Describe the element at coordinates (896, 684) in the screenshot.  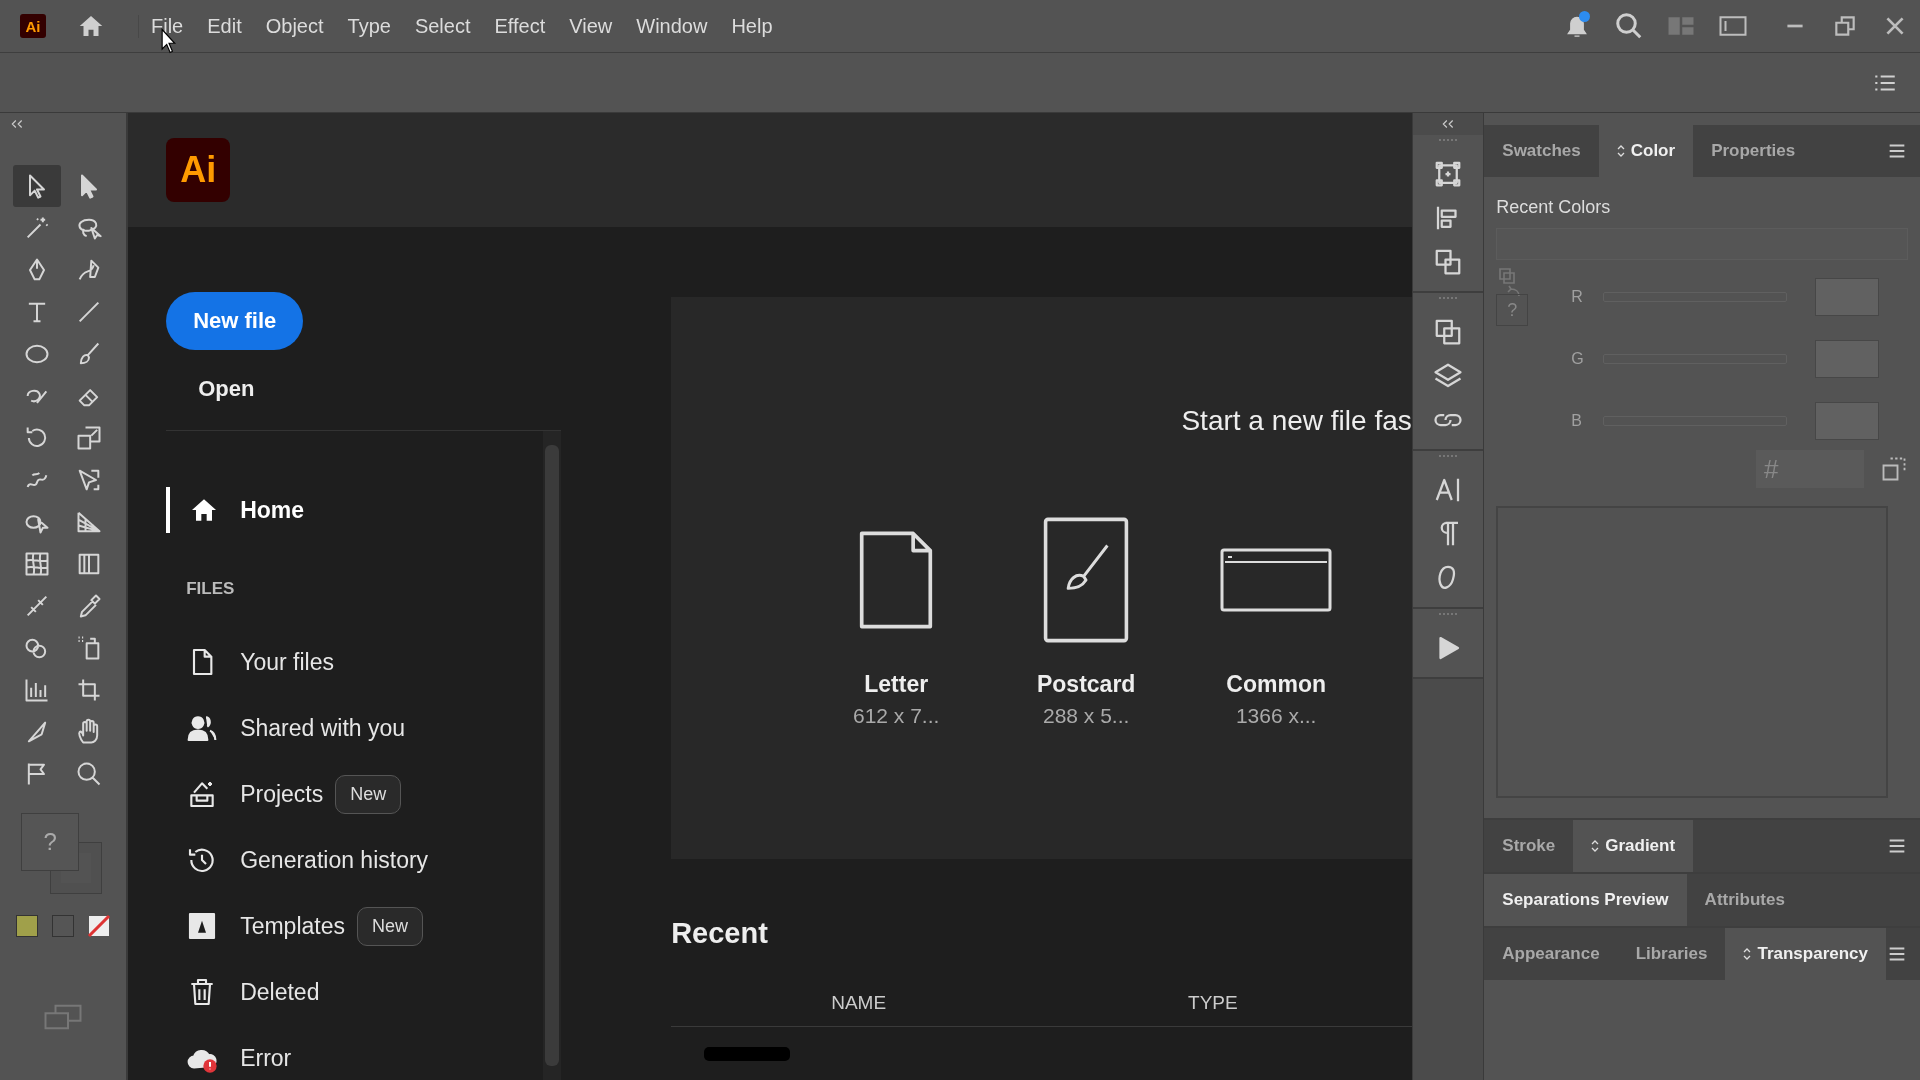
I see `preset-name: Letter` at that location.